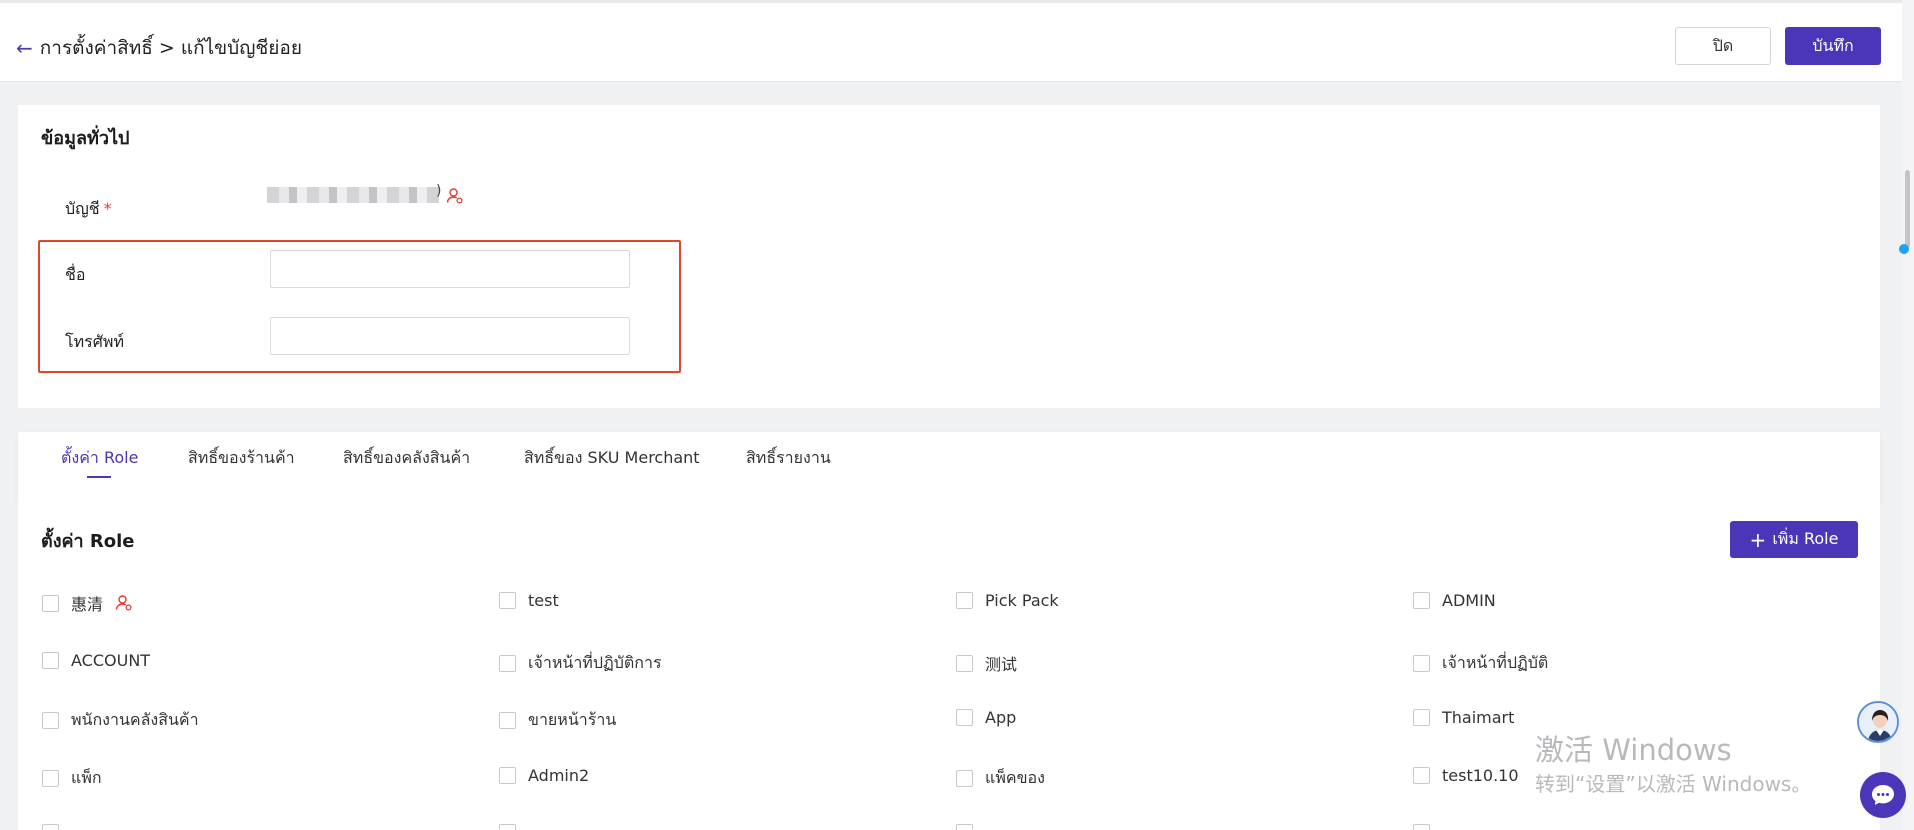 The width and height of the screenshot is (1914, 830). I want to click on role-item: 测试, so click(986, 663).